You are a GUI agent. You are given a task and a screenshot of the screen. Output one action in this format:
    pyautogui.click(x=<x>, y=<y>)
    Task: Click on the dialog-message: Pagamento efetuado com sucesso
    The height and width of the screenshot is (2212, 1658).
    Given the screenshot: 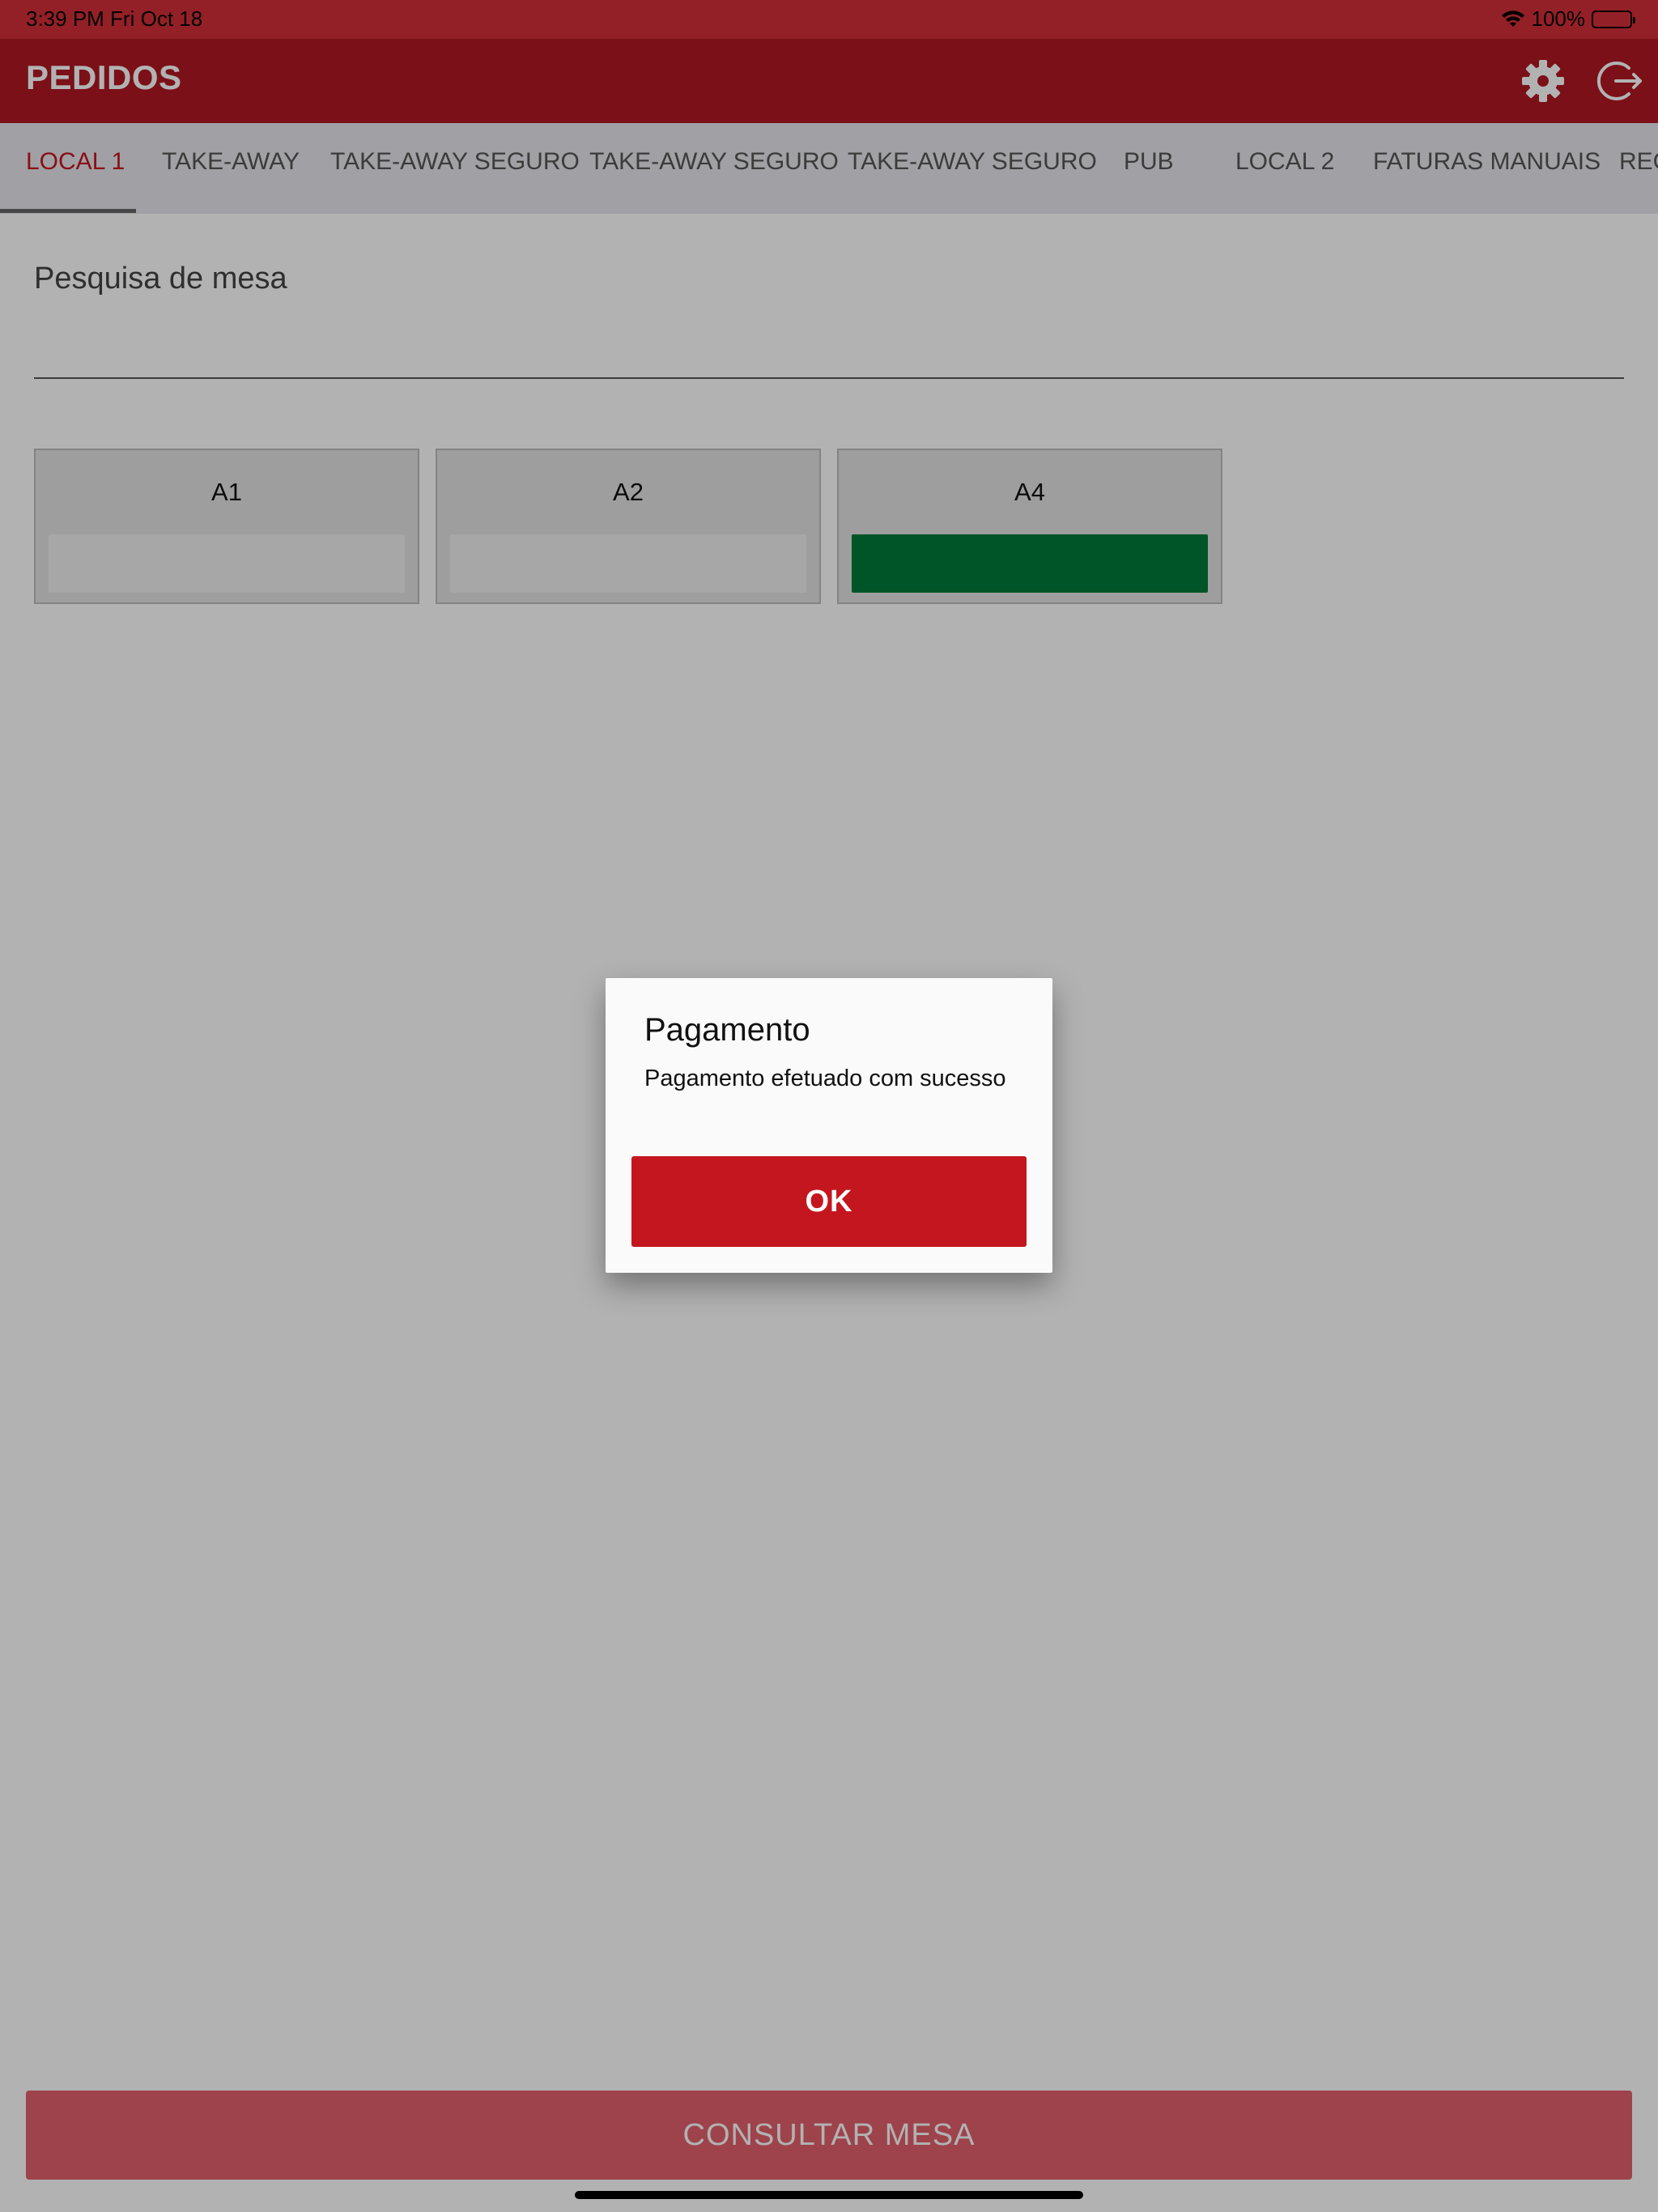 What is the action you would take?
    pyautogui.click(x=825, y=1079)
    